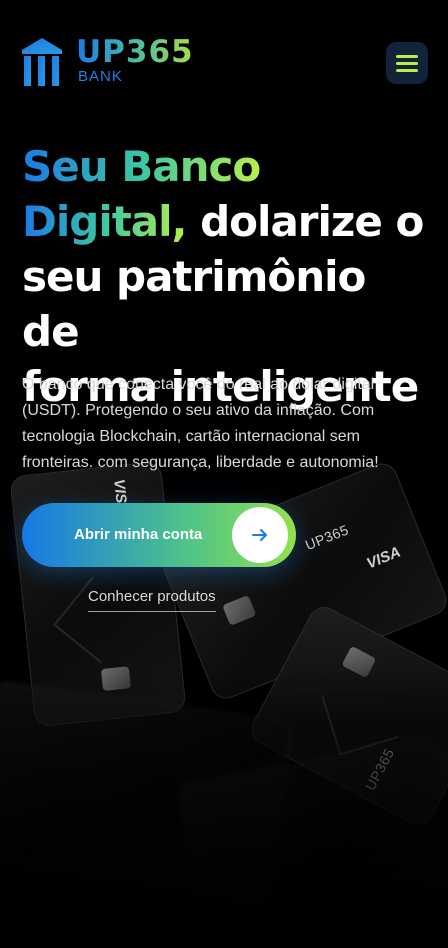 The width and height of the screenshot is (448, 948). What do you see at coordinates (100, 76) in the screenshot?
I see `brand-subtitle: BANK` at bounding box center [100, 76].